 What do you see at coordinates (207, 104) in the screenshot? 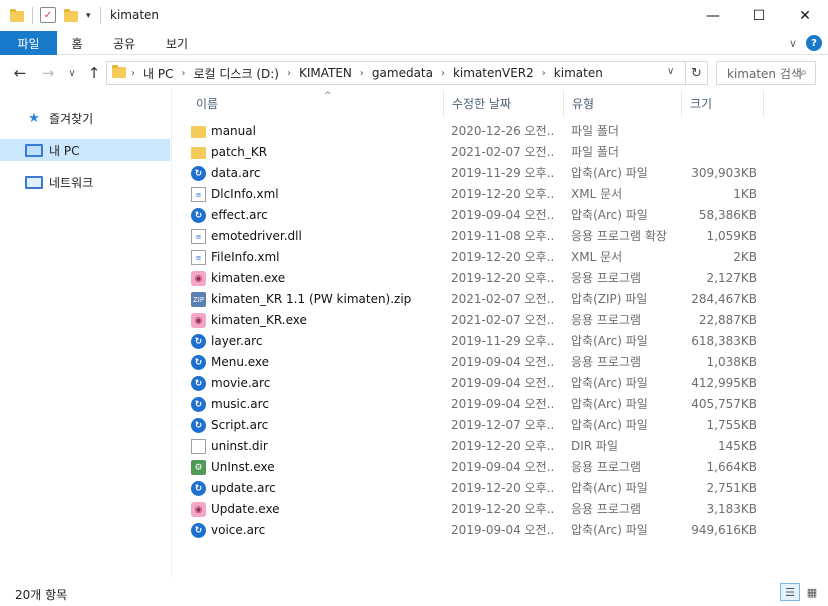
I see `column-header-label: 이름` at bounding box center [207, 104].